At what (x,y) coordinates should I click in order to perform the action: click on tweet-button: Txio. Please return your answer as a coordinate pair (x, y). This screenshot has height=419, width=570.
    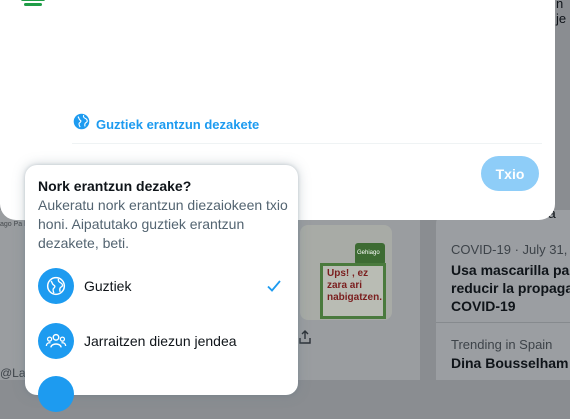
    Looking at the image, I should click on (510, 173).